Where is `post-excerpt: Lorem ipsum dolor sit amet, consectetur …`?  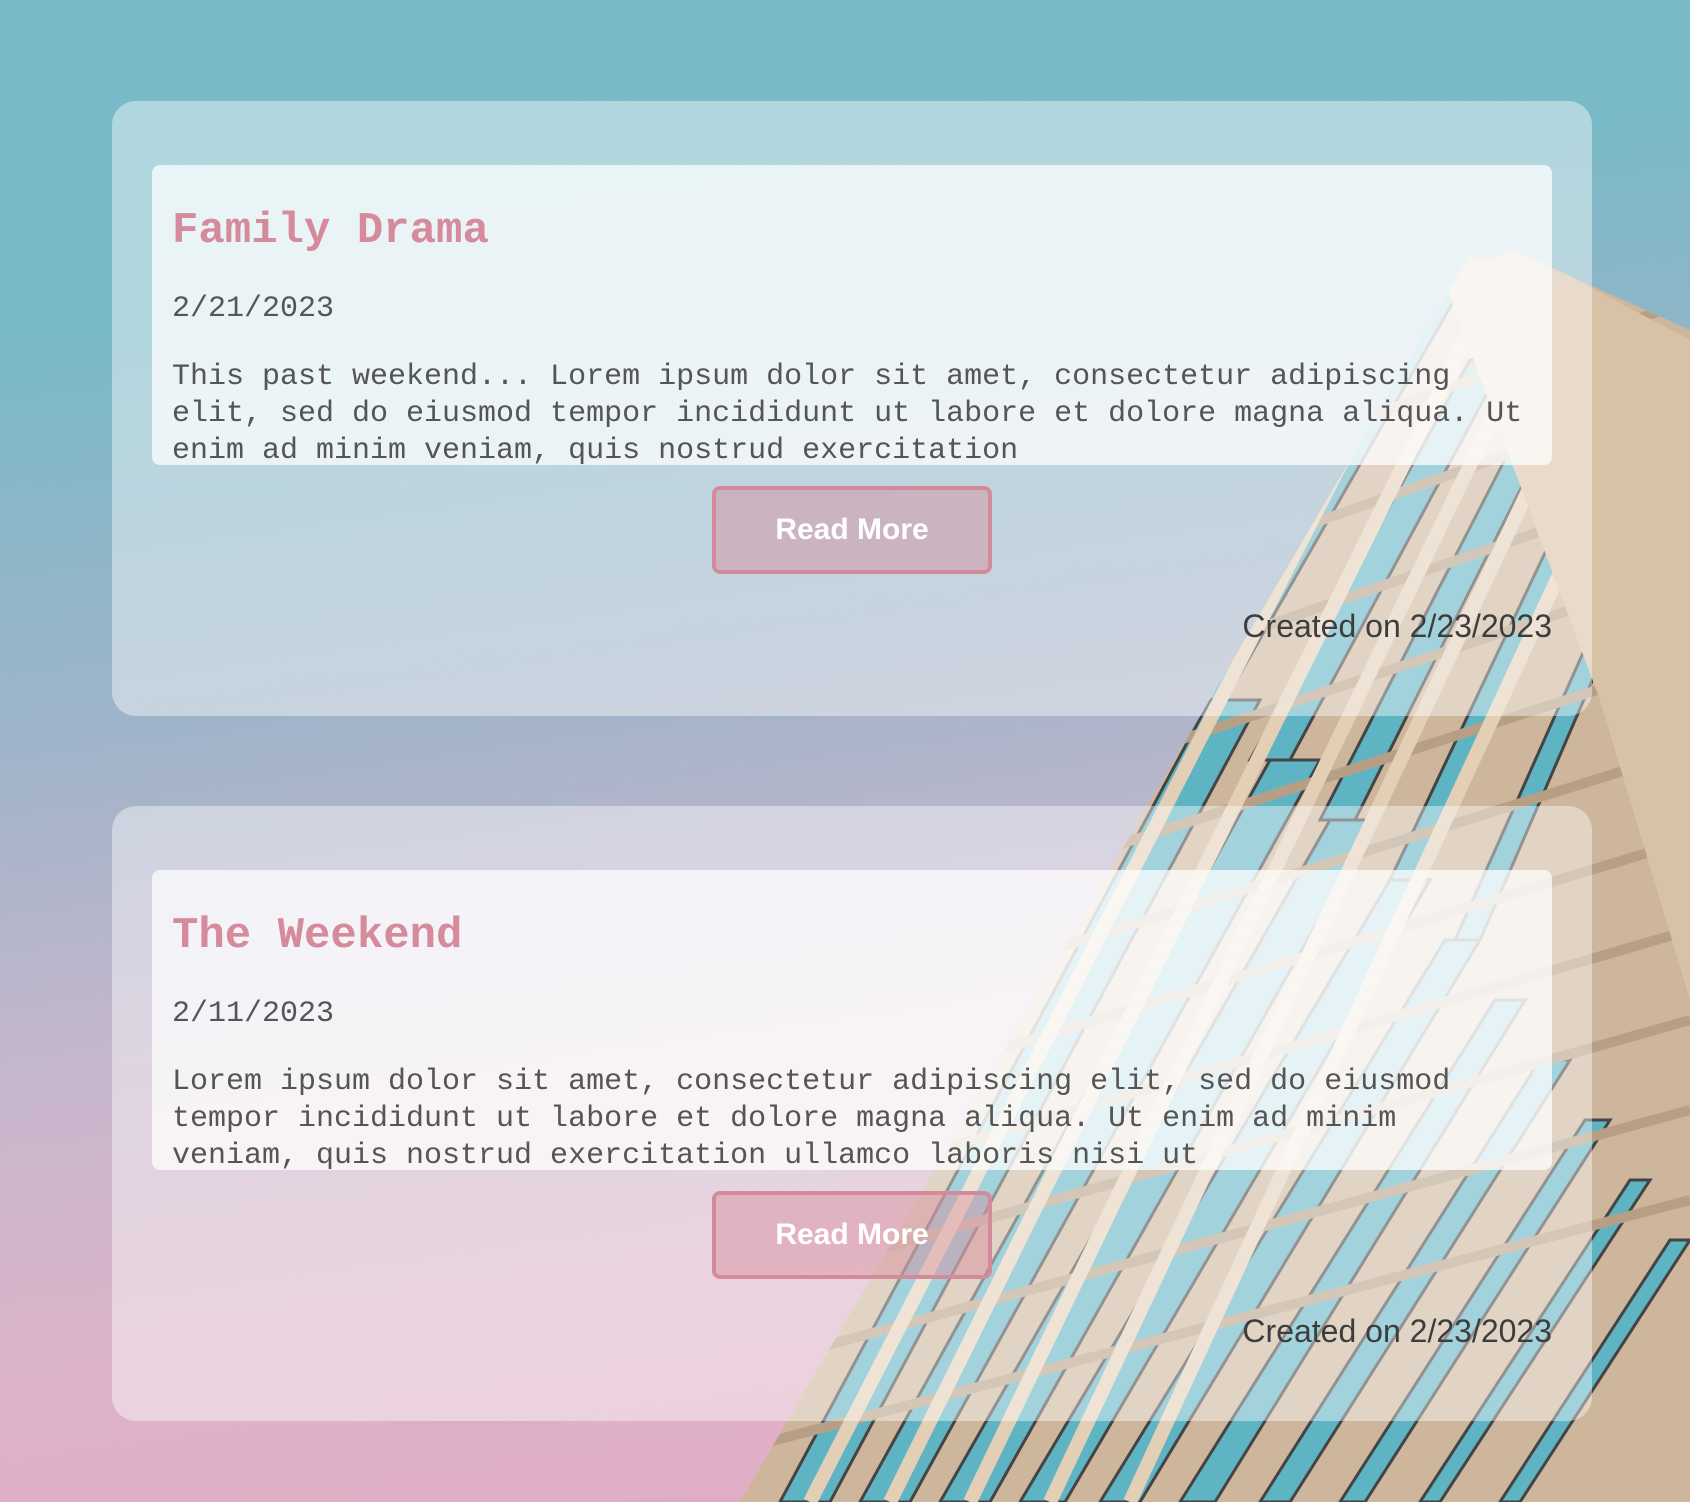 post-excerpt: Lorem ipsum dolor sit amet, consectetur … is located at coordinates (811, 1117).